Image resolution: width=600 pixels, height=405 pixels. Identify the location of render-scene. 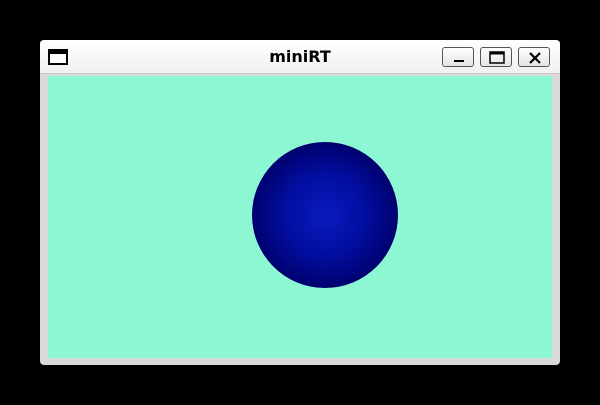
(325, 215).